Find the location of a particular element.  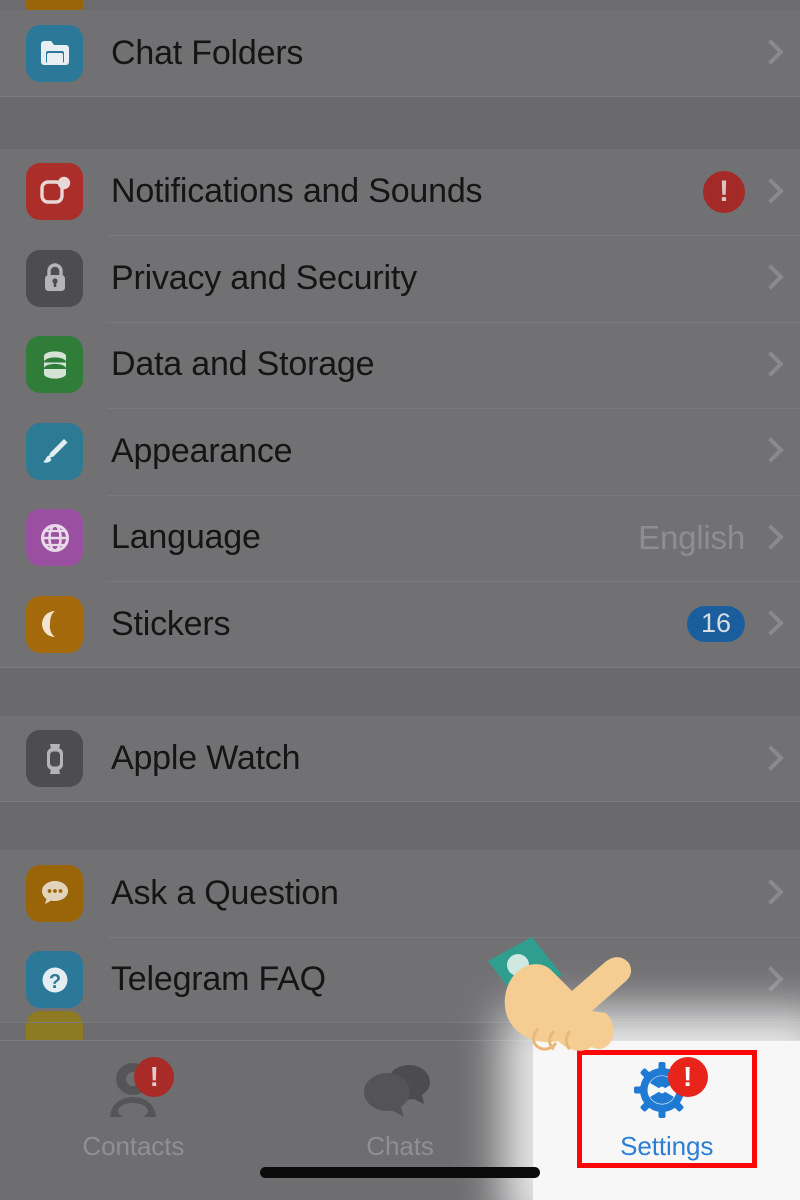

settings-row-telegram-faq: ? Telegram FAQ is located at coordinates (400, 979).